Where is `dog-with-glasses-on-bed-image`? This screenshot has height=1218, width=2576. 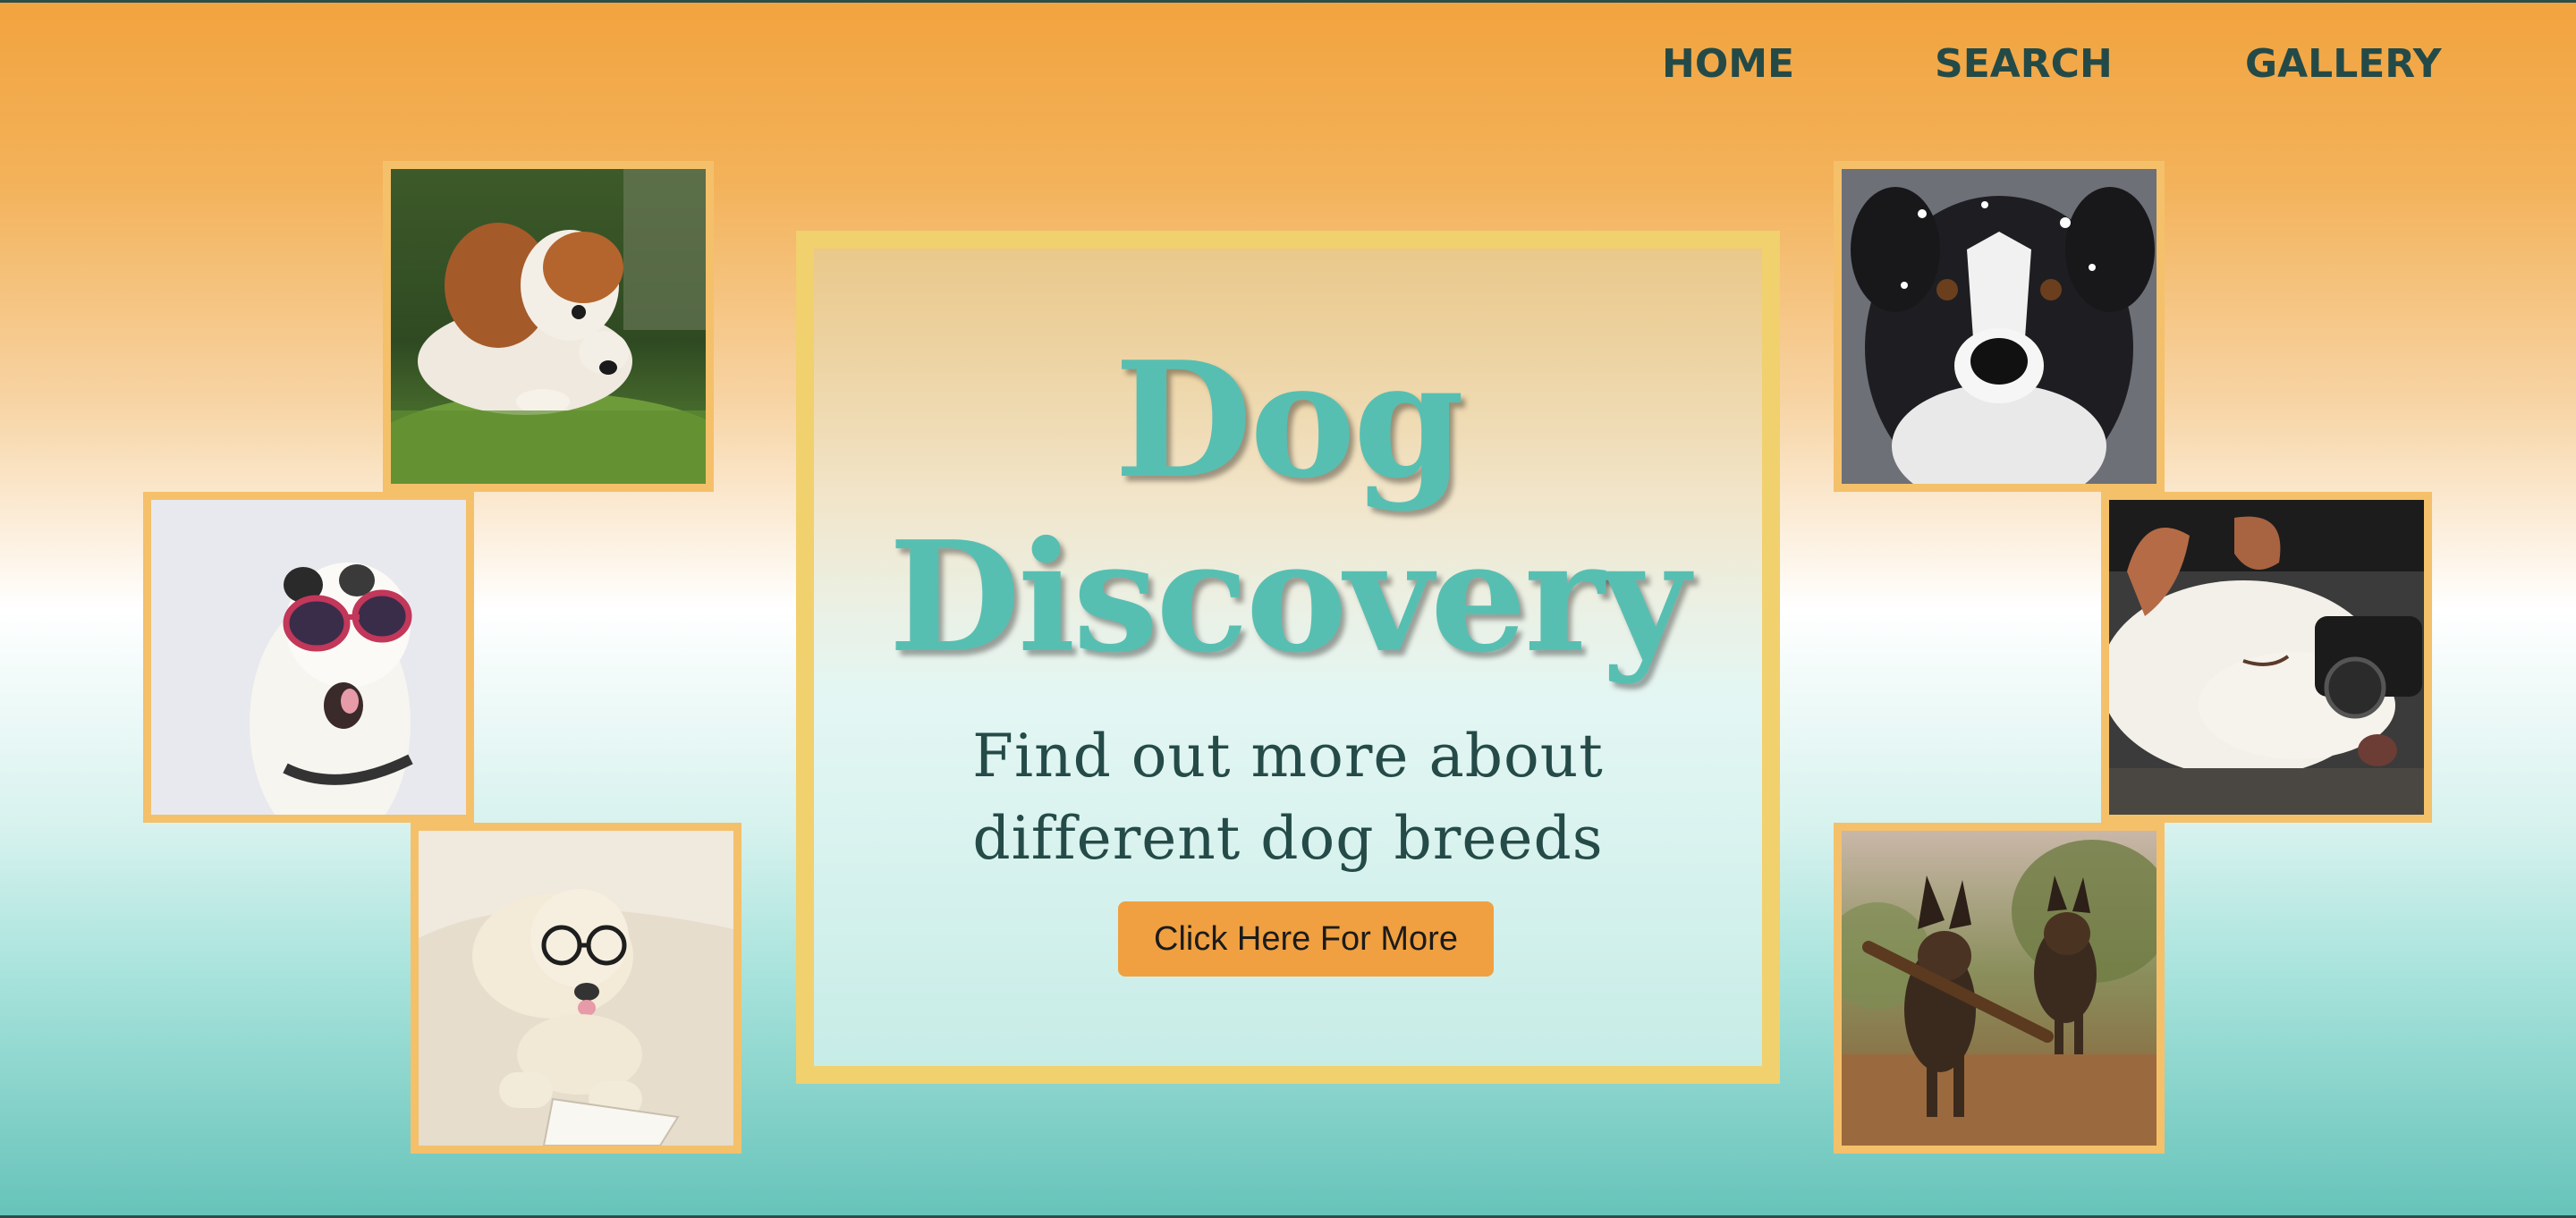
dog-with-glasses-on-bed-image is located at coordinates (576, 989).